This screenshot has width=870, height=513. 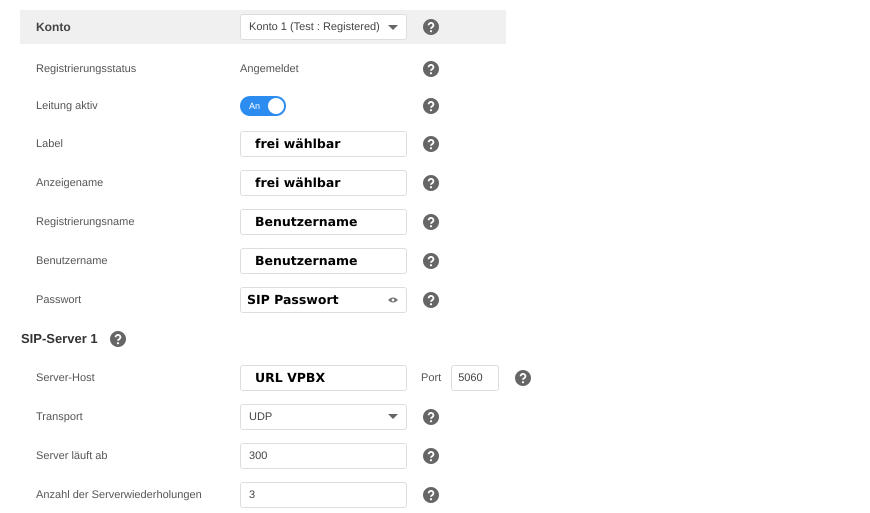 I want to click on field-label: Anzeigename, so click(x=70, y=182).